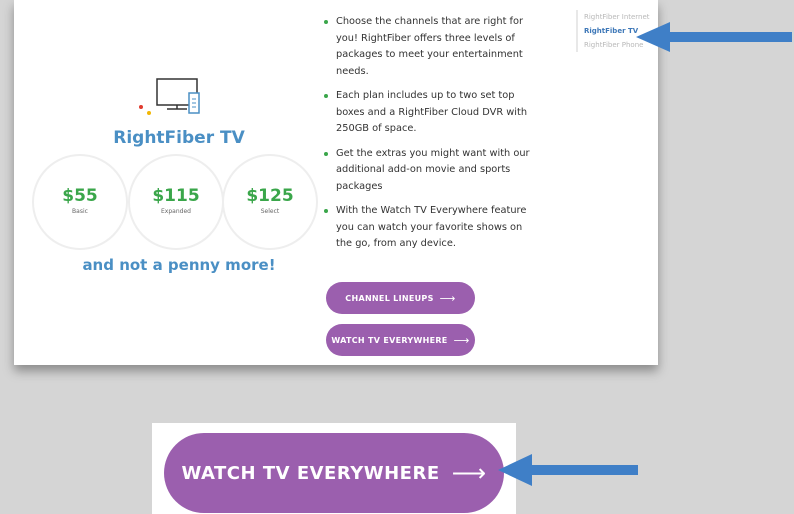 The height and width of the screenshot is (514, 794). Describe the element at coordinates (176, 196) in the screenshot. I see `plan-price: $115` at that location.